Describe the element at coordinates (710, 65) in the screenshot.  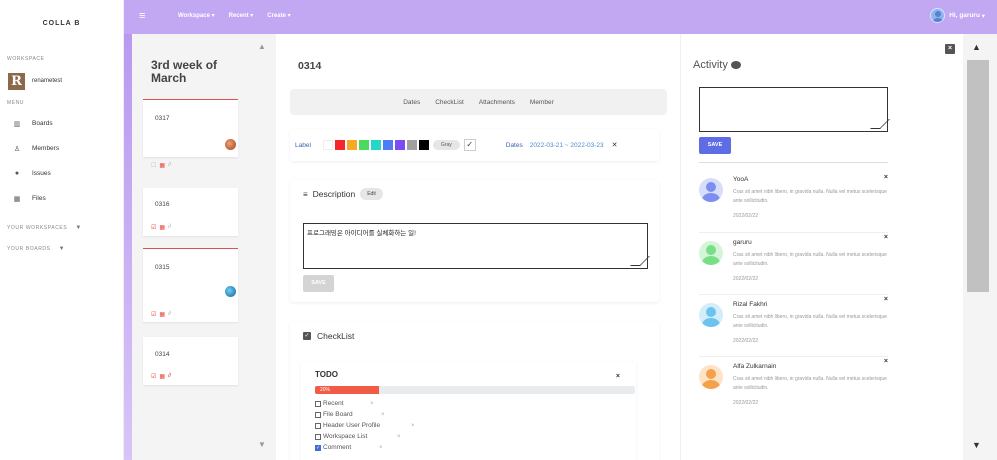
I see `activity-title: Activity` at that location.